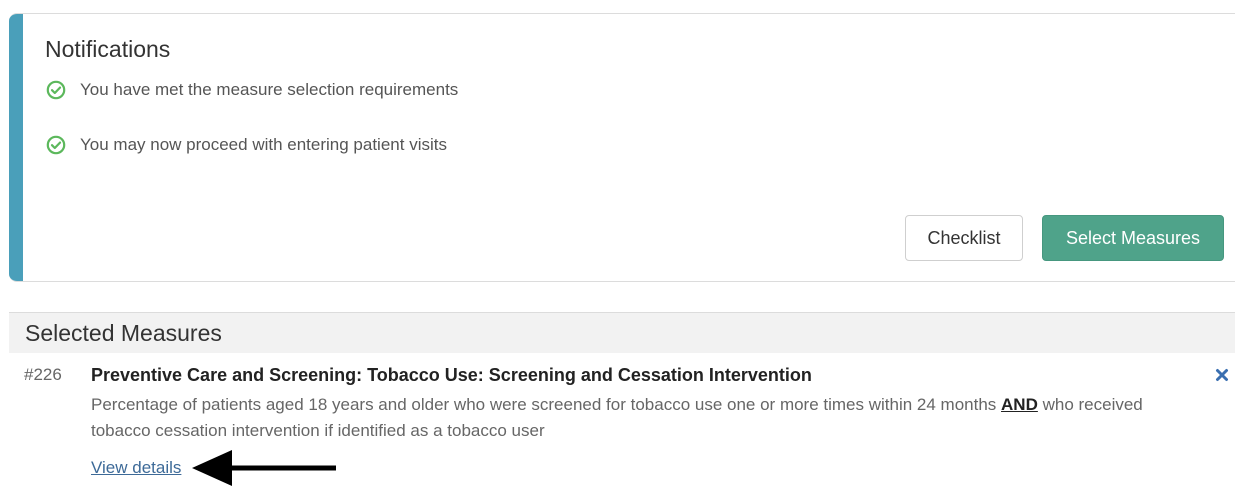 The image size is (1235, 492). What do you see at coordinates (264, 468) in the screenshot?
I see `annotation-arrow-icon` at bounding box center [264, 468].